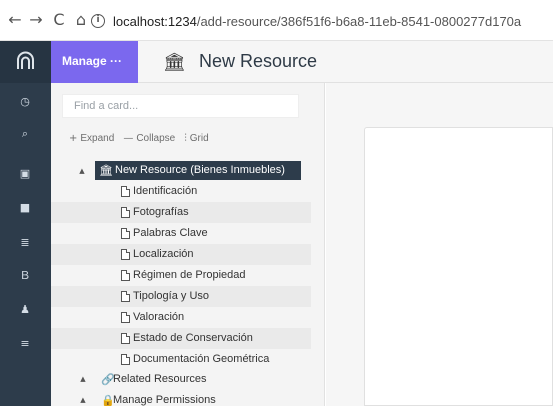  I want to click on collapse-arrow-icon: ▲, so click(82, 171).